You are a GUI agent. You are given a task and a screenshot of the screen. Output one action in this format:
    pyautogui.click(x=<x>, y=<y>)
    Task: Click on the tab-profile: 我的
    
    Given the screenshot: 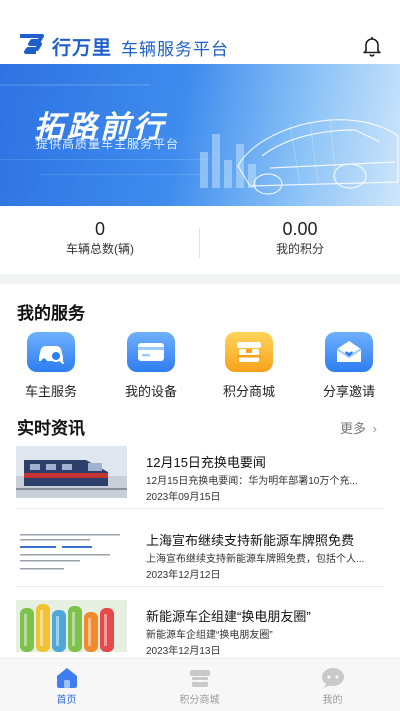 What is the action you would take?
    pyautogui.click(x=332, y=685)
    